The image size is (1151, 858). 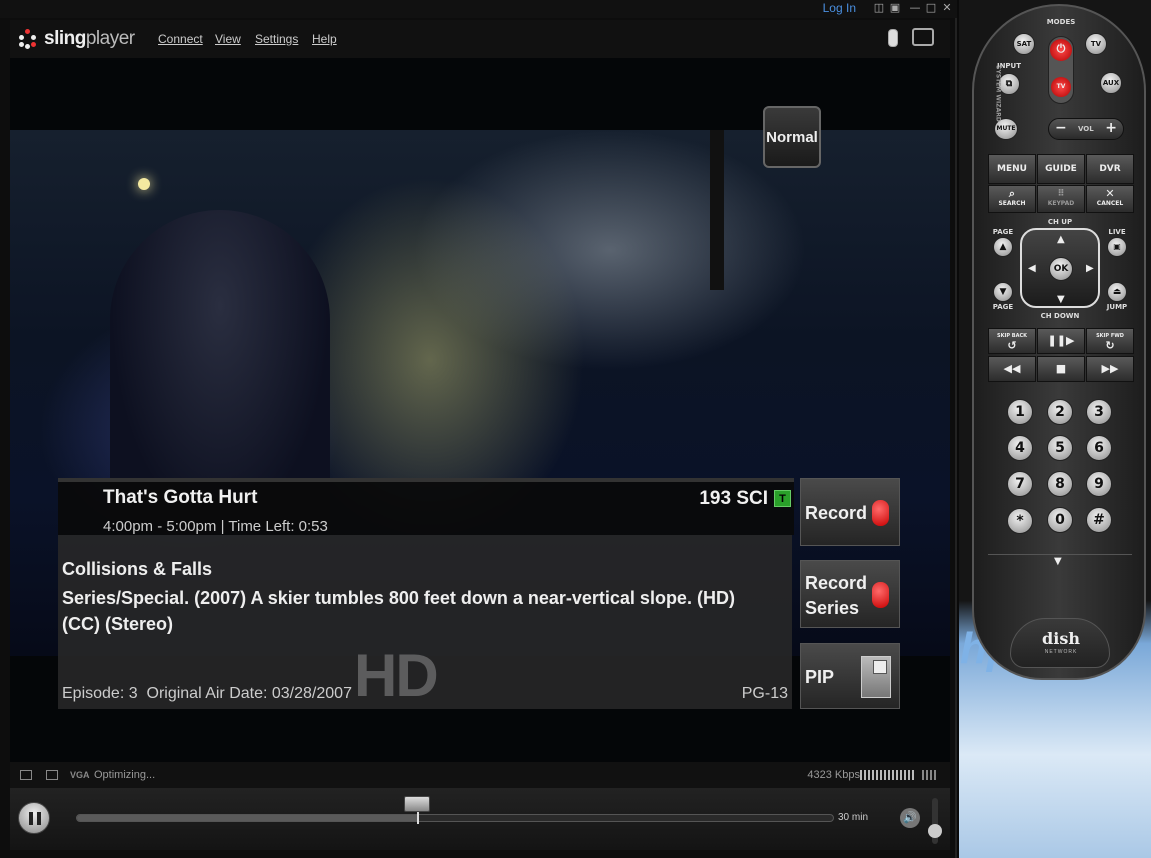 I want to click on volume-rocker: − VOL +, so click(x=1086, y=129).